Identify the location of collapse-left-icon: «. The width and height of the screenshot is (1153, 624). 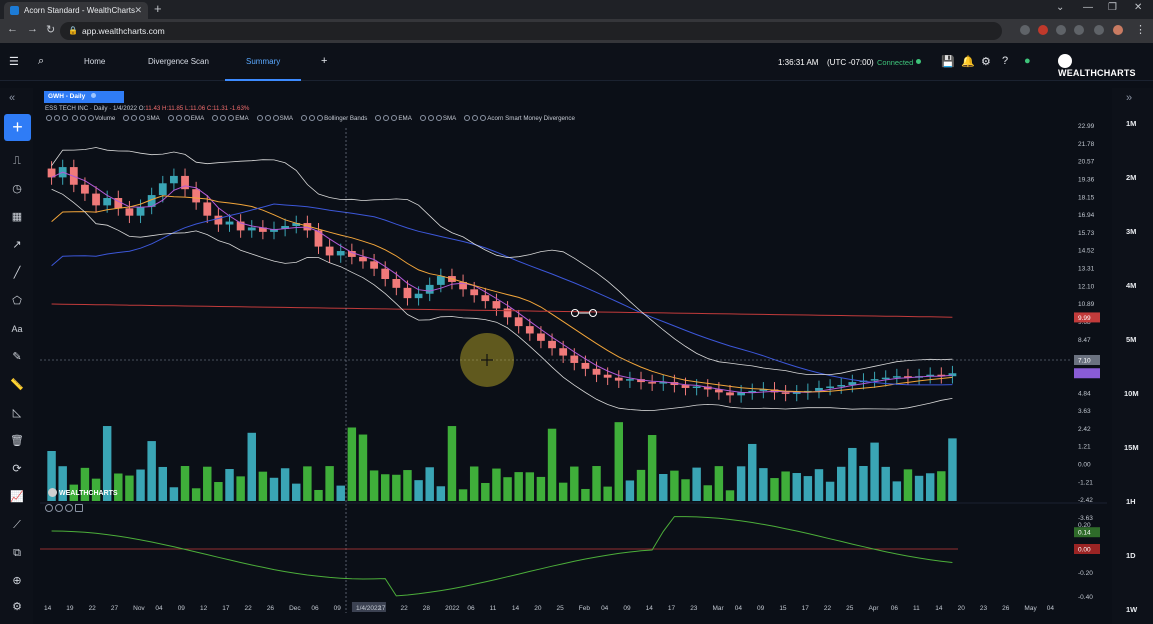
(12, 98).